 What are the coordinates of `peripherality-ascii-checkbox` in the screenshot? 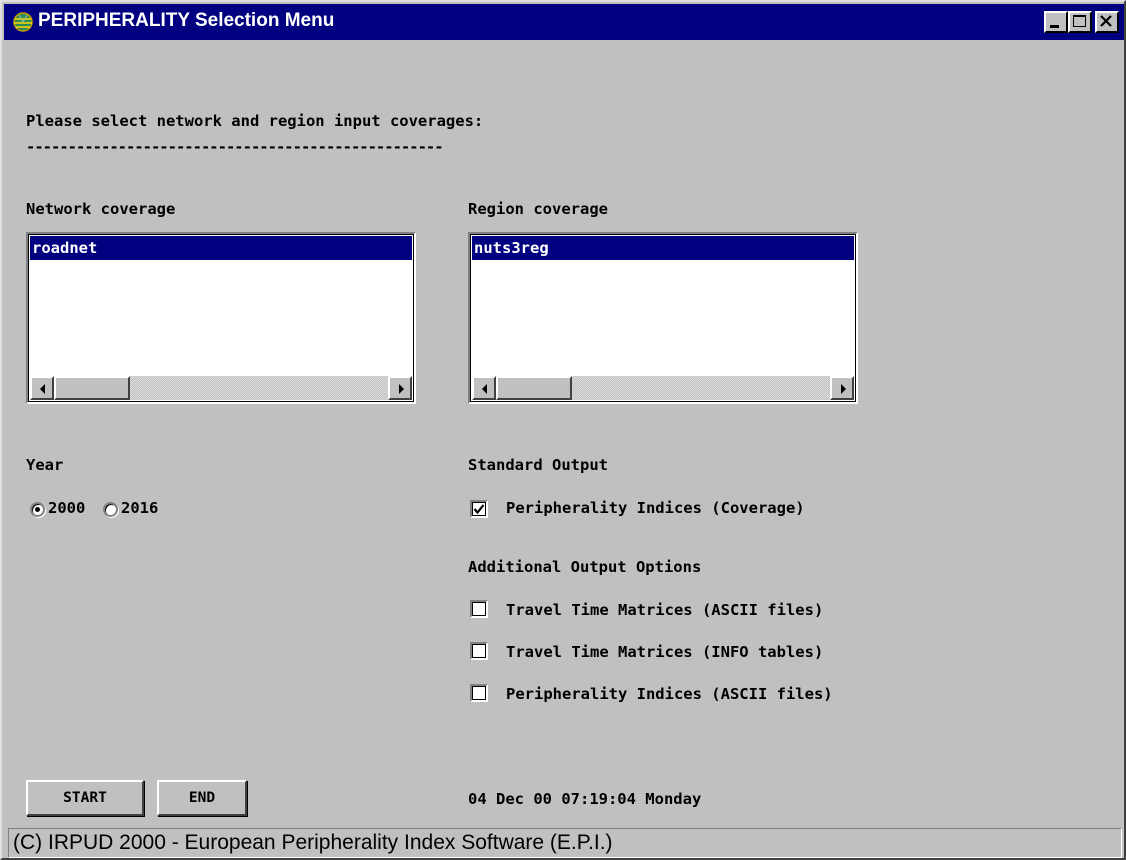 It's located at (479, 693).